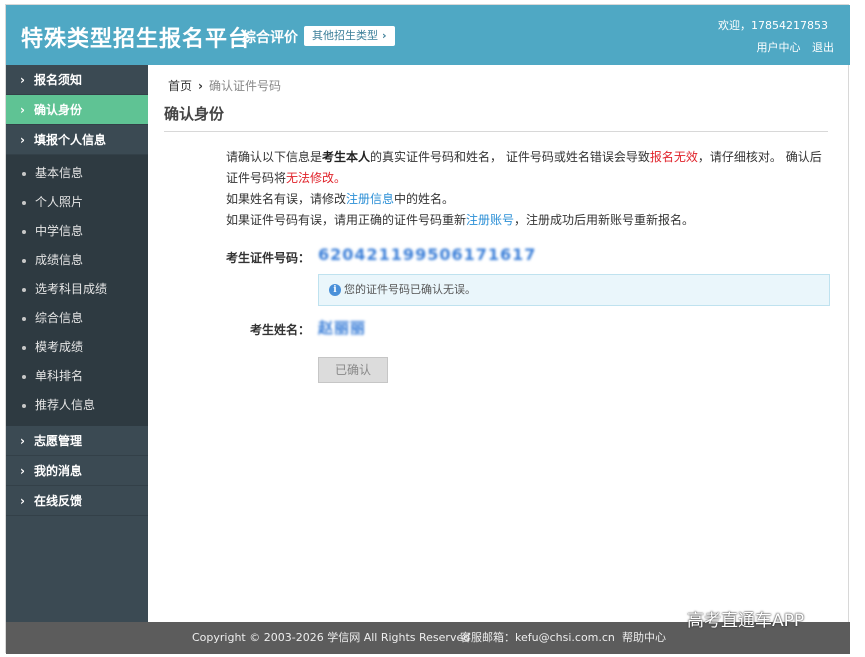 Image resolution: width=865 pixels, height=657 pixels. I want to click on id-number-value: 620421199506171617, so click(427, 254).